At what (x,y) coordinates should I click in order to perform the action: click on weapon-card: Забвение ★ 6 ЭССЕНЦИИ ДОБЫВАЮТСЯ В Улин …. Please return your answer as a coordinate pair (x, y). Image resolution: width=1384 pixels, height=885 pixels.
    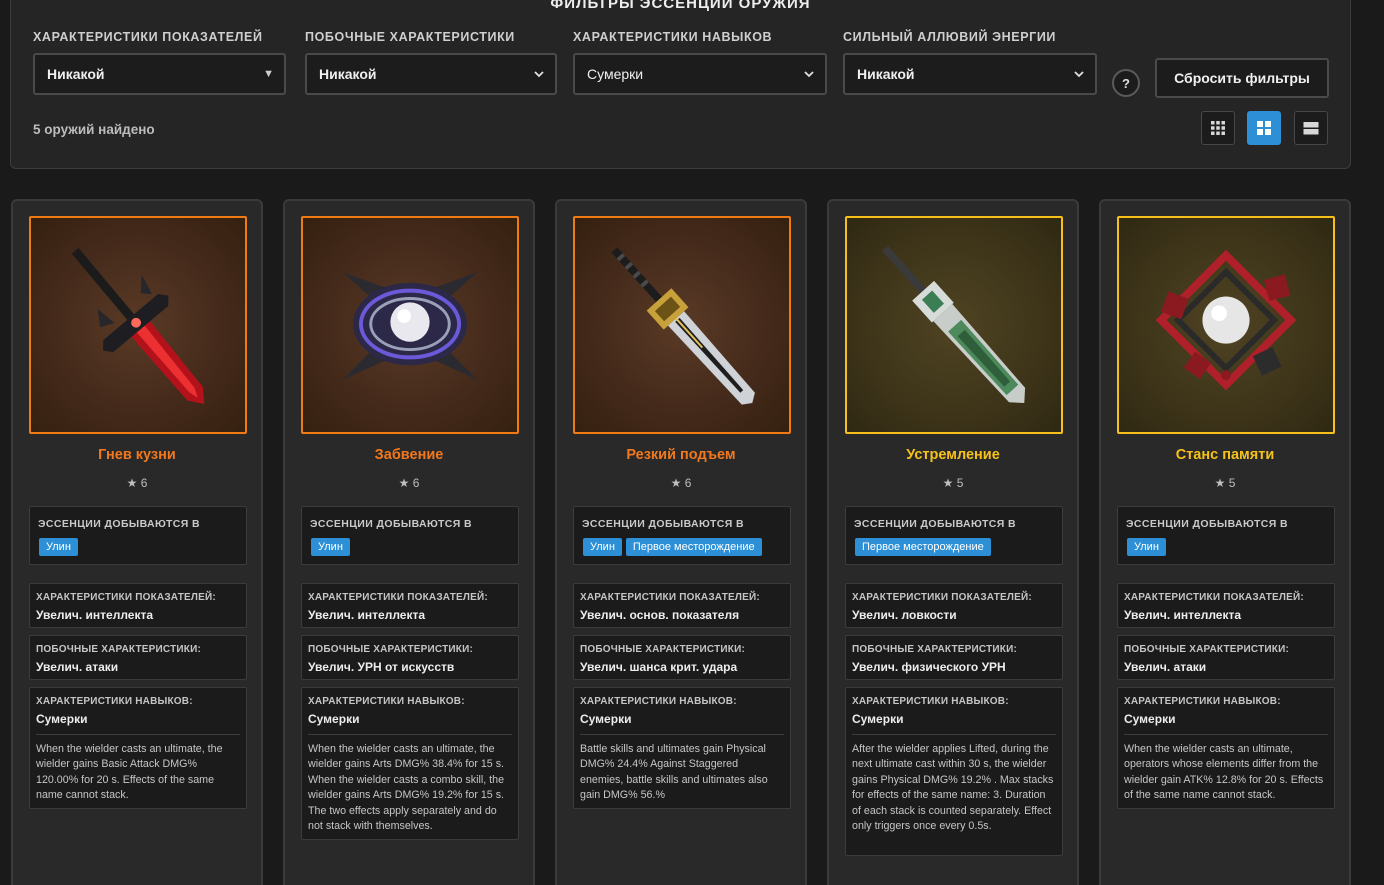
    Looking at the image, I should click on (409, 542).